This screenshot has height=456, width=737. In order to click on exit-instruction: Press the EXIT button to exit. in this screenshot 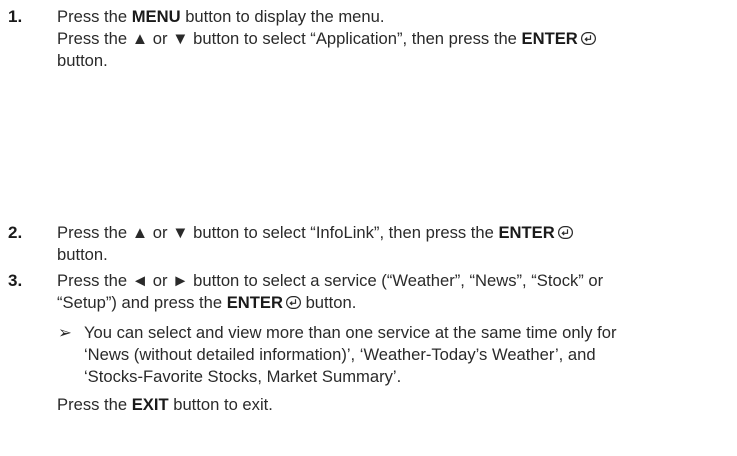, I will do `click(165, 405)`.